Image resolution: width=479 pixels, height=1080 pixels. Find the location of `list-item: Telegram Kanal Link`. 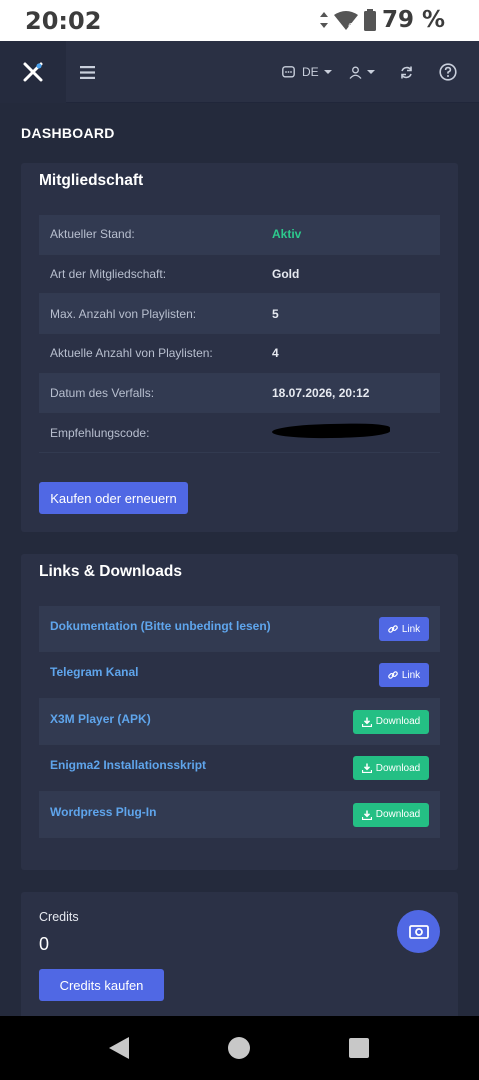

list-item: Telegram Kanal Link is located at coordinates (239, 675).